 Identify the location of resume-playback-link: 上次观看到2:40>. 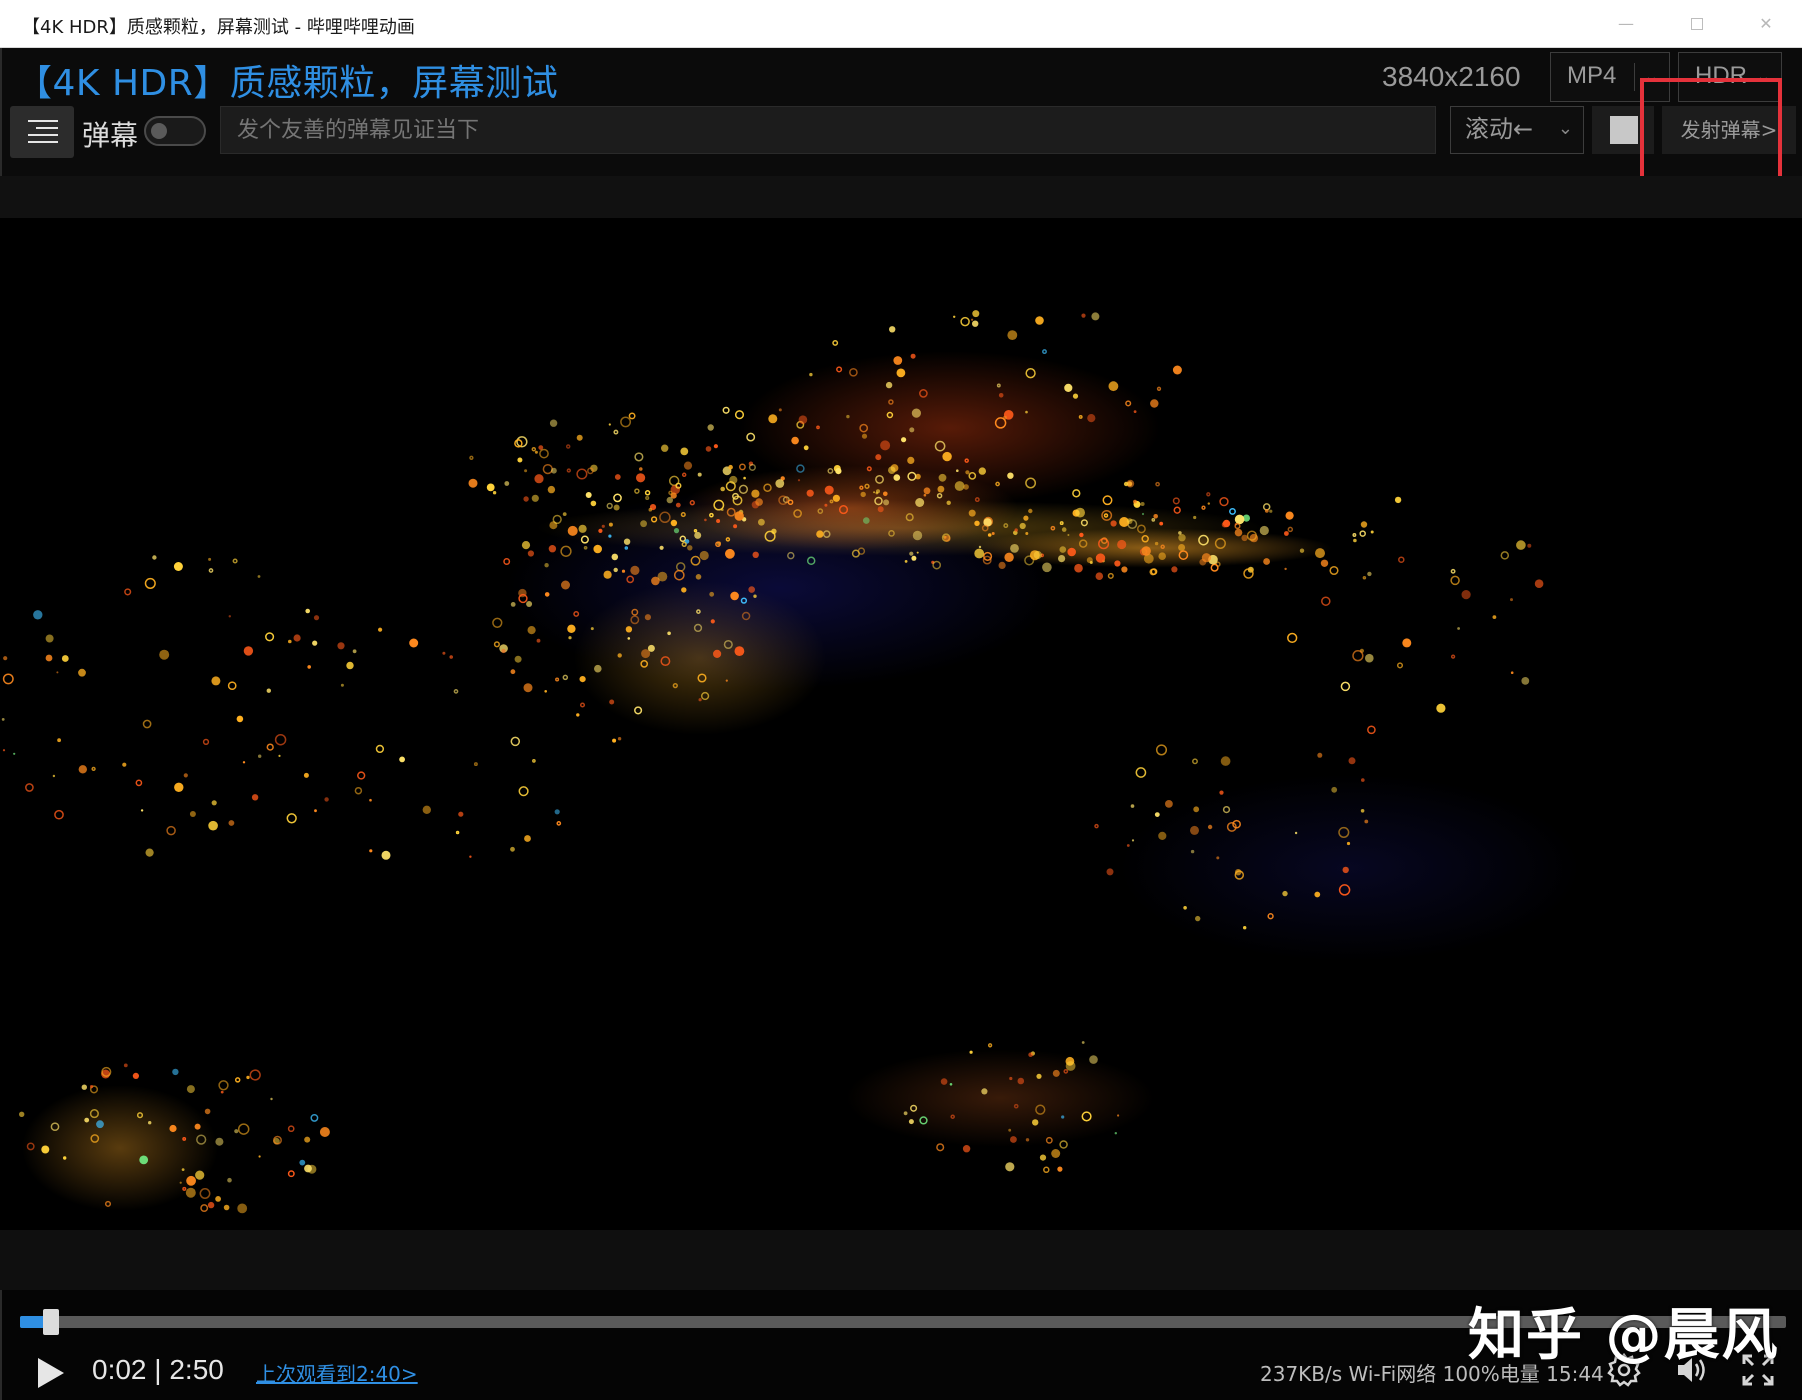
(337, 1372).